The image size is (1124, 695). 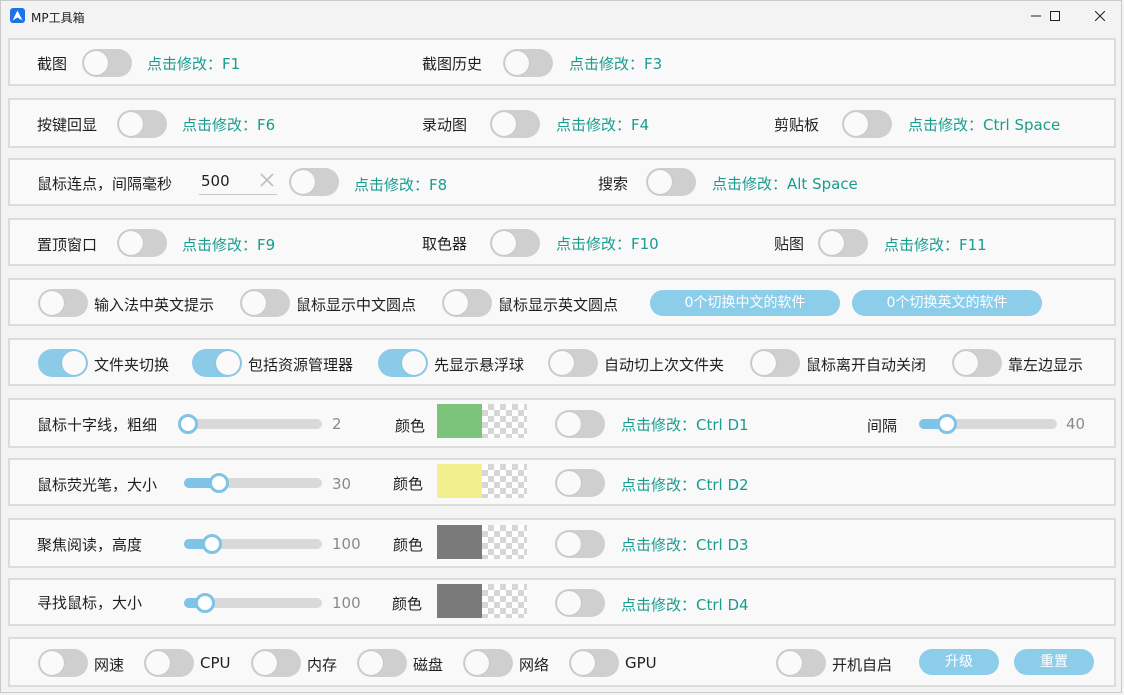 What do you see at coordinates (801, 663) in the screenshot?
I see `autostart-toggle` at bounding box center [801, 663].